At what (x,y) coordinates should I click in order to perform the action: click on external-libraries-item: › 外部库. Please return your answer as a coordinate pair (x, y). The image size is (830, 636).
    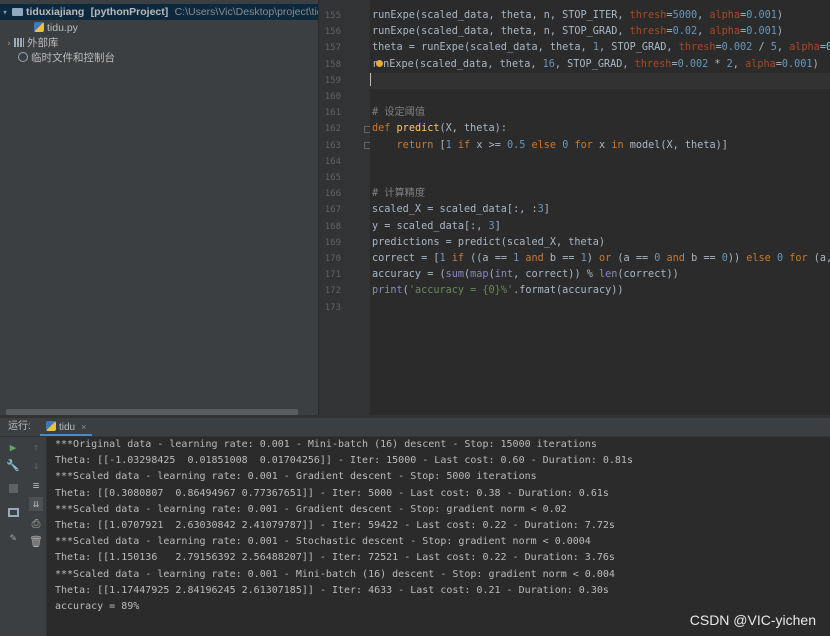
    Looking at the image, I should click on (31, 43).